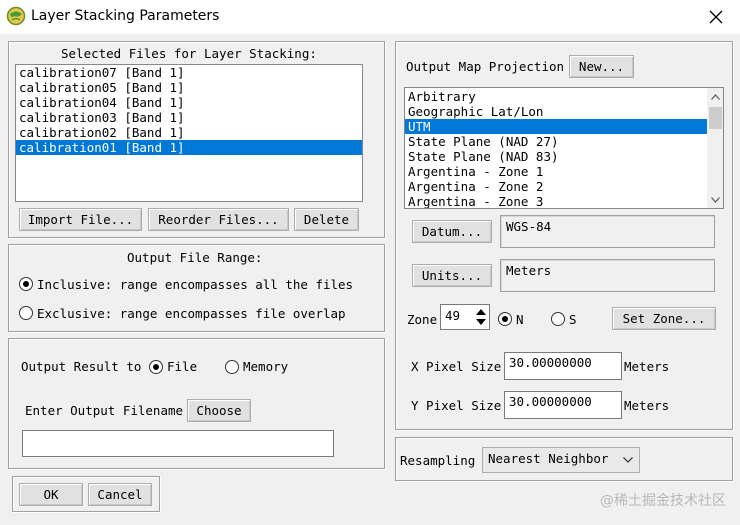  I want to click on close-icon, so click(716, 17).